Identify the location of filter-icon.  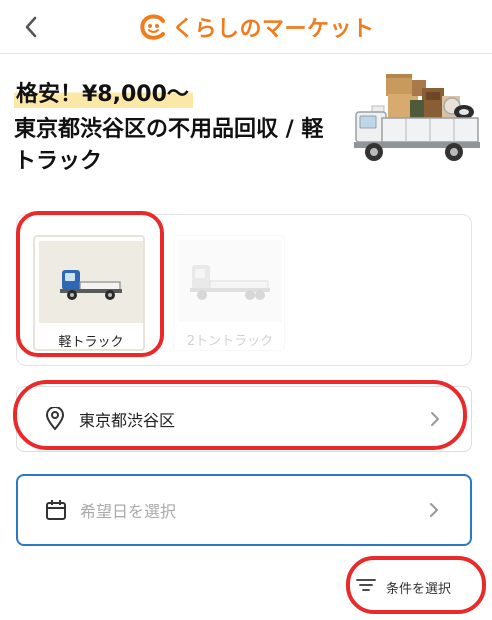
(366, 587).